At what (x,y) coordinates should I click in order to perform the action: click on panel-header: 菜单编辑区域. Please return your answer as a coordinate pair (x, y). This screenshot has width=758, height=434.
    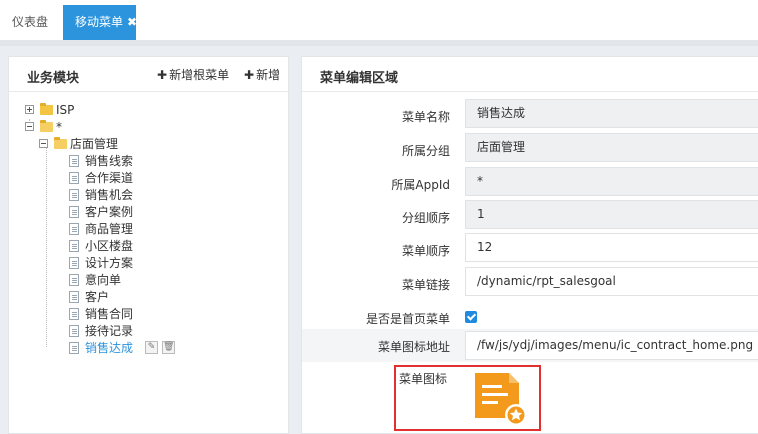
    Looking at the image, I should click on (530, 74).